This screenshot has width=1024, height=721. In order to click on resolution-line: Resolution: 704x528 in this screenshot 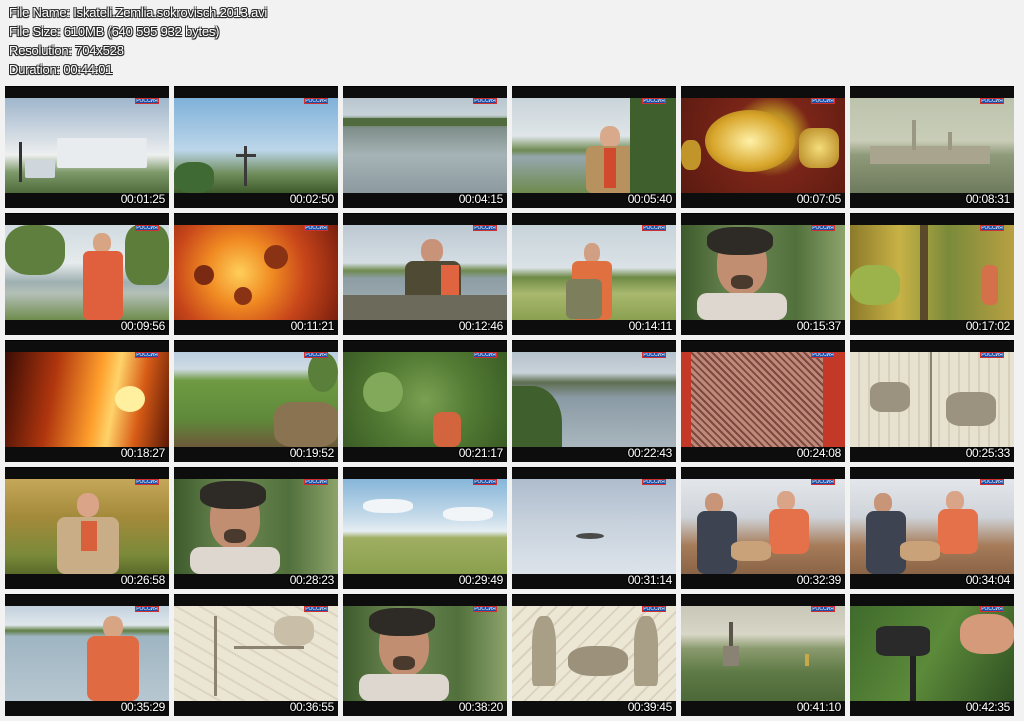, I will do `click(66, 50)`.